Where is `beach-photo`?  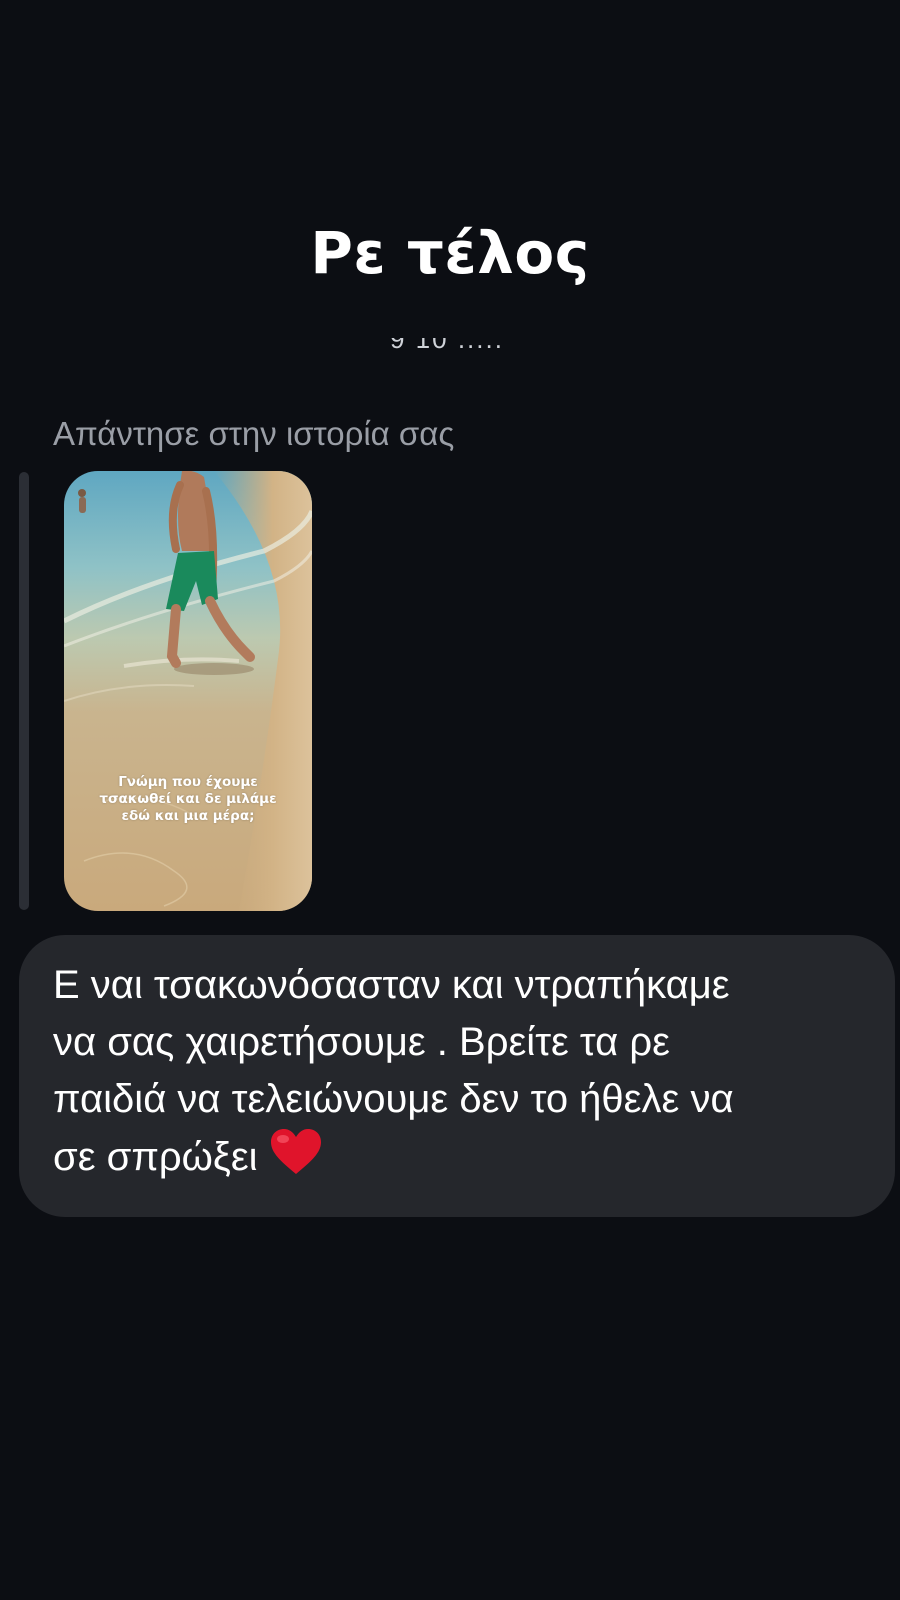 beach-photo is located at coordinates (188, 691).